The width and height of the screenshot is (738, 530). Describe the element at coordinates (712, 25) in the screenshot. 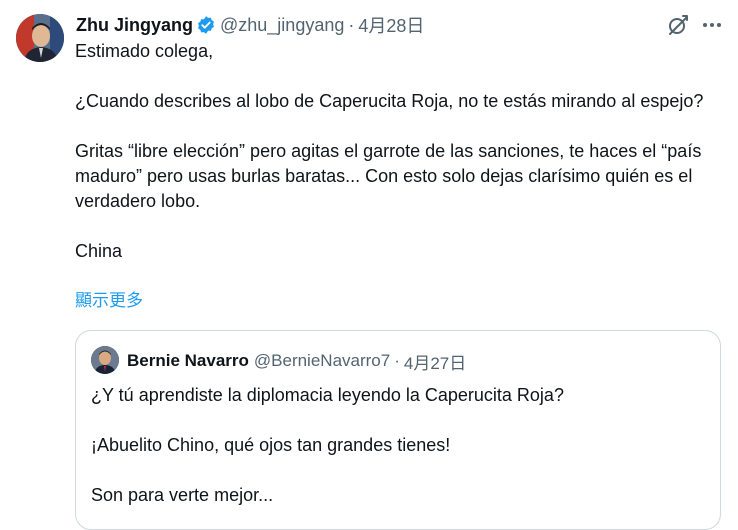

I see `more-options-icon` at that location.